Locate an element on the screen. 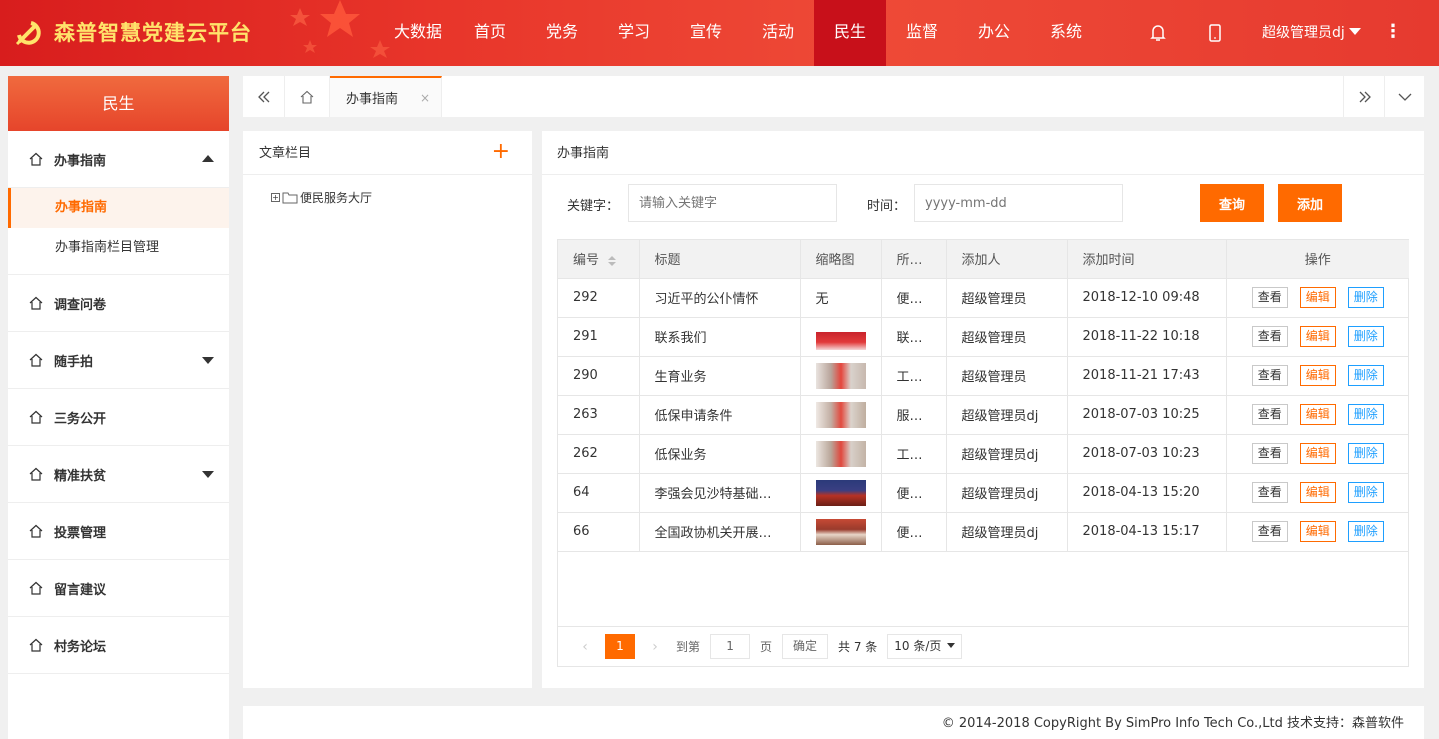  sidebar-group-disclosure: 三务公开 is located at coordinates (118, 417).